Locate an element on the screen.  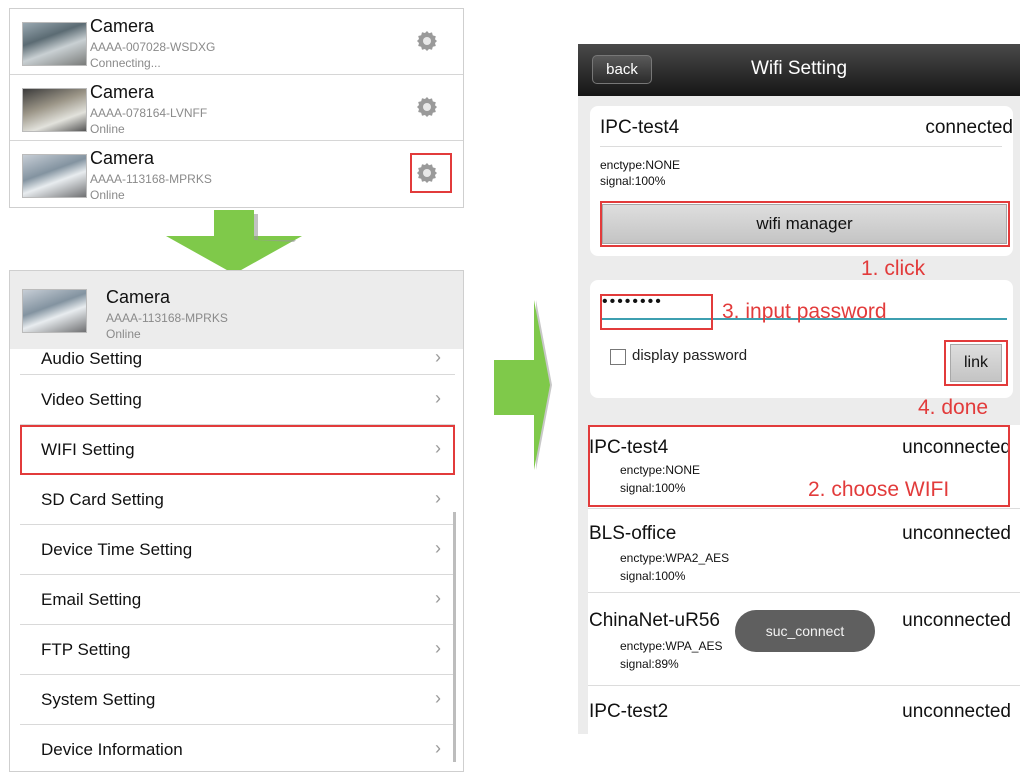
toast-message: suc_connect is located at coordinates (805, 631).